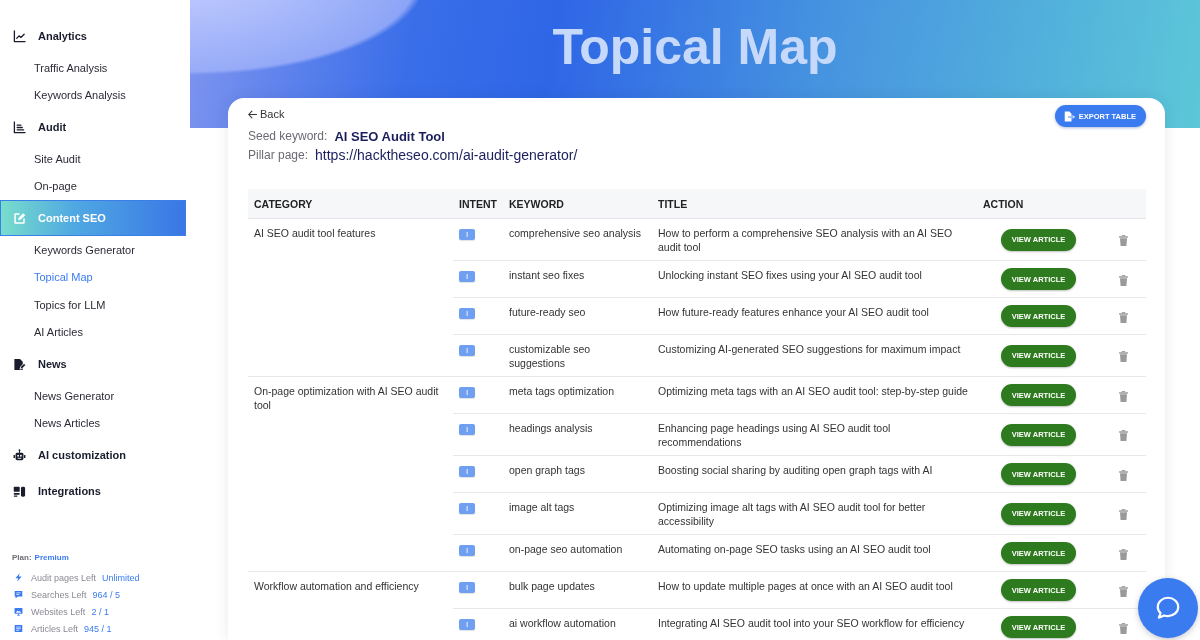 The height and width of the screenshot is (640, 1200). What do you see at coordinates (278, 155) in the screenshot?
I see `pillar-page-label: Pillar page:` at bounding box center [278, 155].